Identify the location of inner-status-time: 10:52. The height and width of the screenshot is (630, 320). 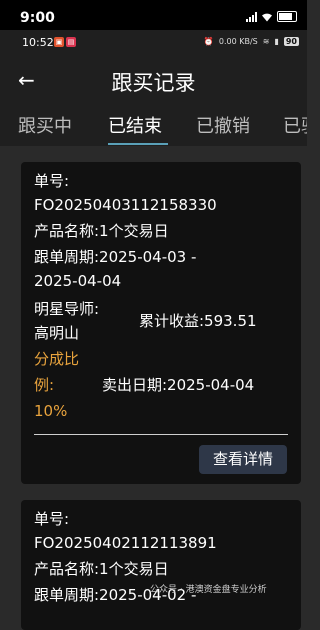
(38, 42).